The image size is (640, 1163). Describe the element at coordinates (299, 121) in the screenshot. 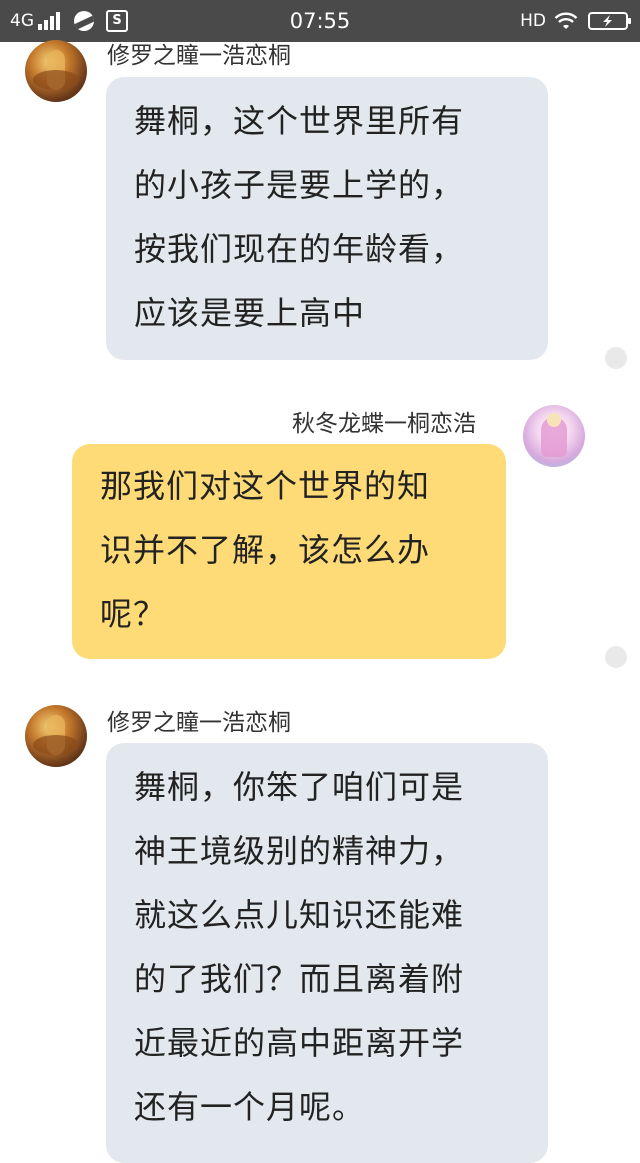

I see `message-text-line: 舞桐，这个世界里所有` at that location.